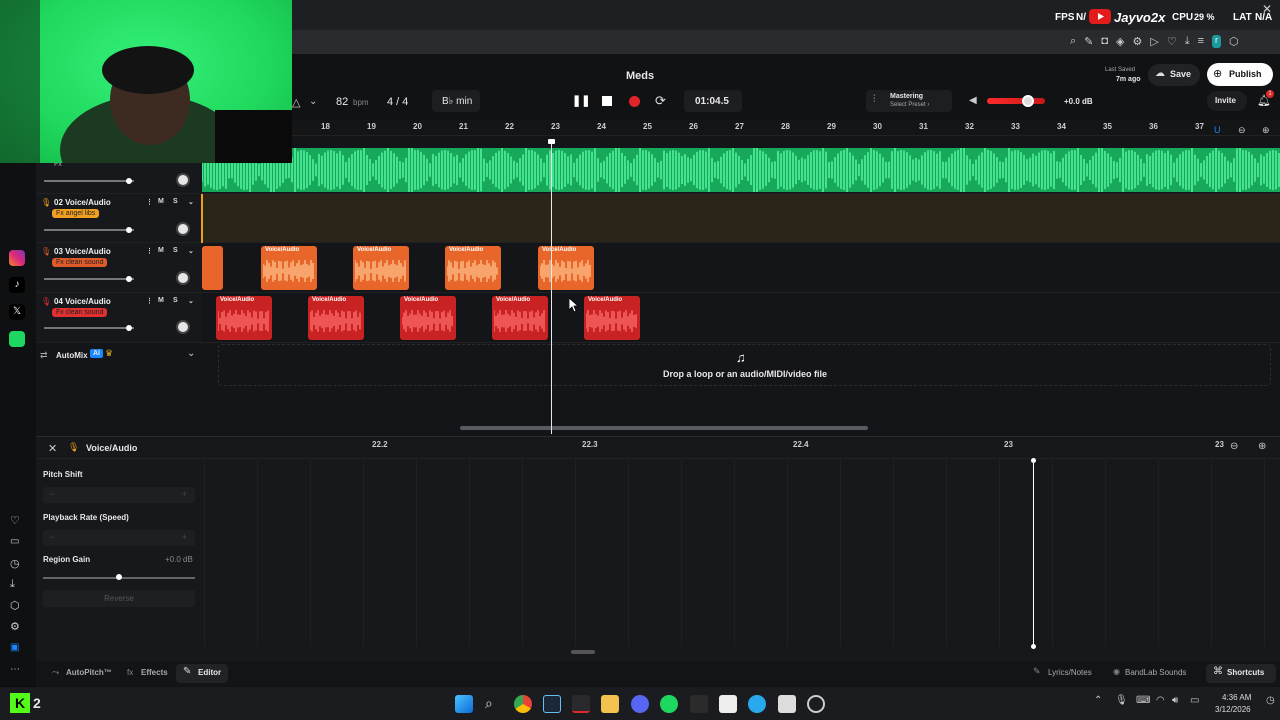 Image resolution: width=1280 pixels, height=720 pixels. What do you see at coordinates (552, 704) in the screenshot?
I see `steam-icon` at bounding box center [552, 704].